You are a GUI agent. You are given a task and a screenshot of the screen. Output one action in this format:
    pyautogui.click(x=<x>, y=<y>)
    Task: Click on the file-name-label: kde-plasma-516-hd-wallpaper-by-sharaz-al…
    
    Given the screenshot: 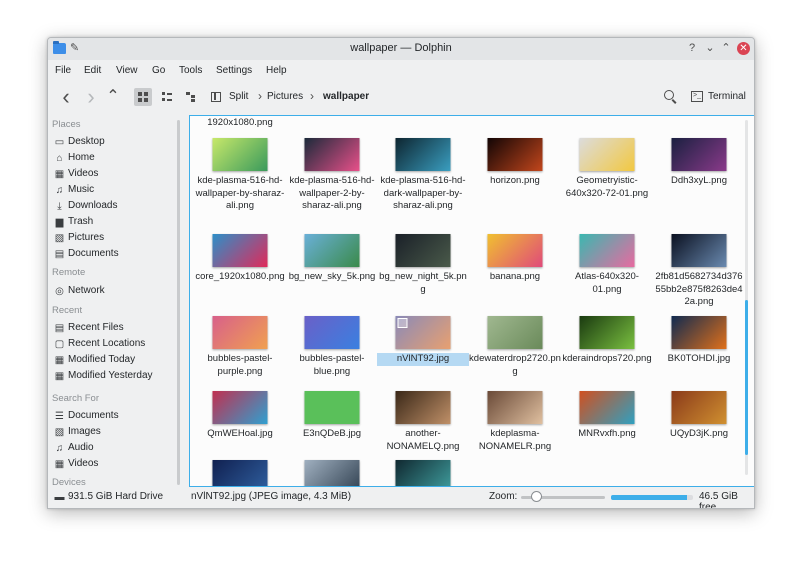 What is the action you would take?
    pyautogui.click(x=240, y=194)
    